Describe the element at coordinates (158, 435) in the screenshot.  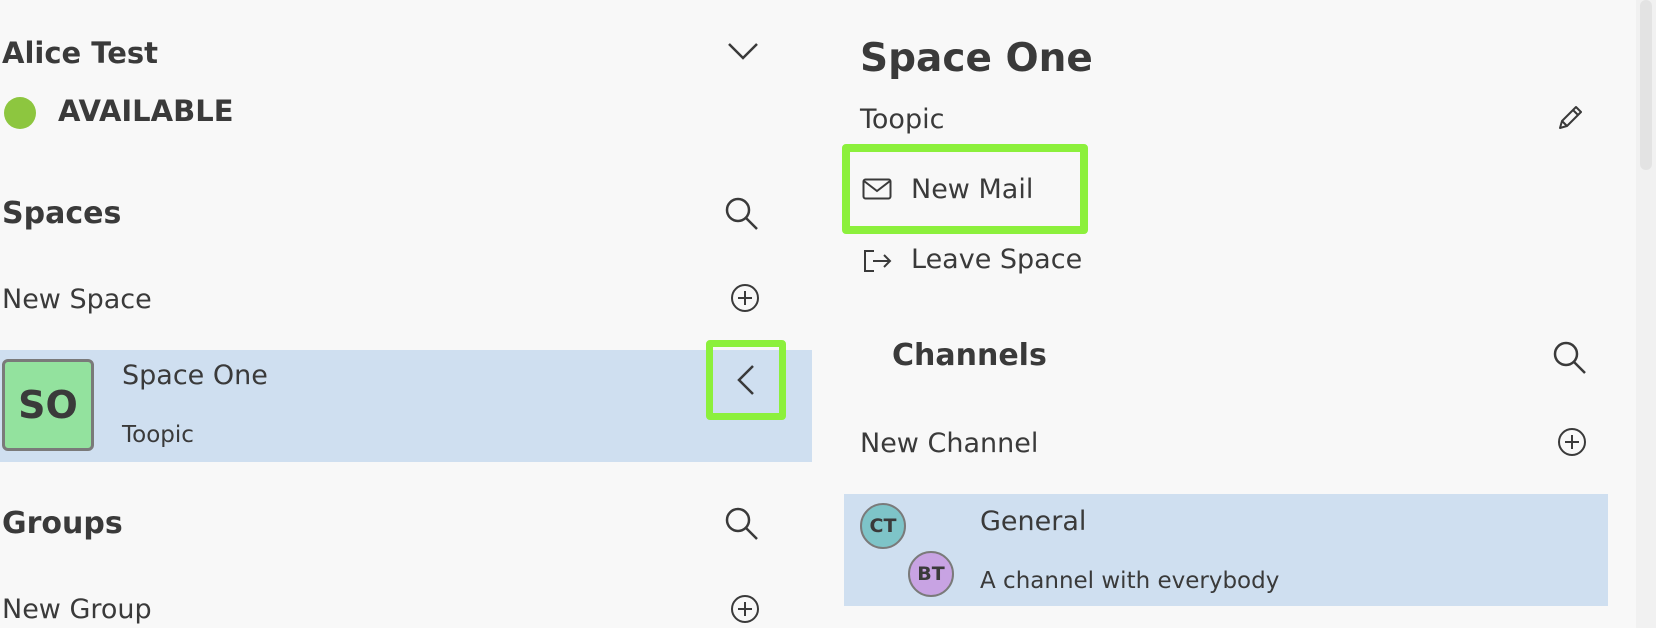
I see `space-topic: Toopic` at that location.